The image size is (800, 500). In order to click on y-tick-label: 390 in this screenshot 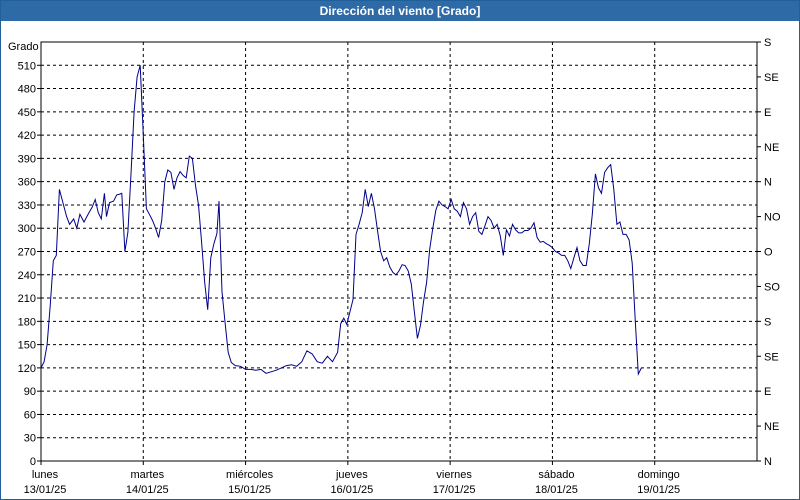, I will do `click(27, 159)`.